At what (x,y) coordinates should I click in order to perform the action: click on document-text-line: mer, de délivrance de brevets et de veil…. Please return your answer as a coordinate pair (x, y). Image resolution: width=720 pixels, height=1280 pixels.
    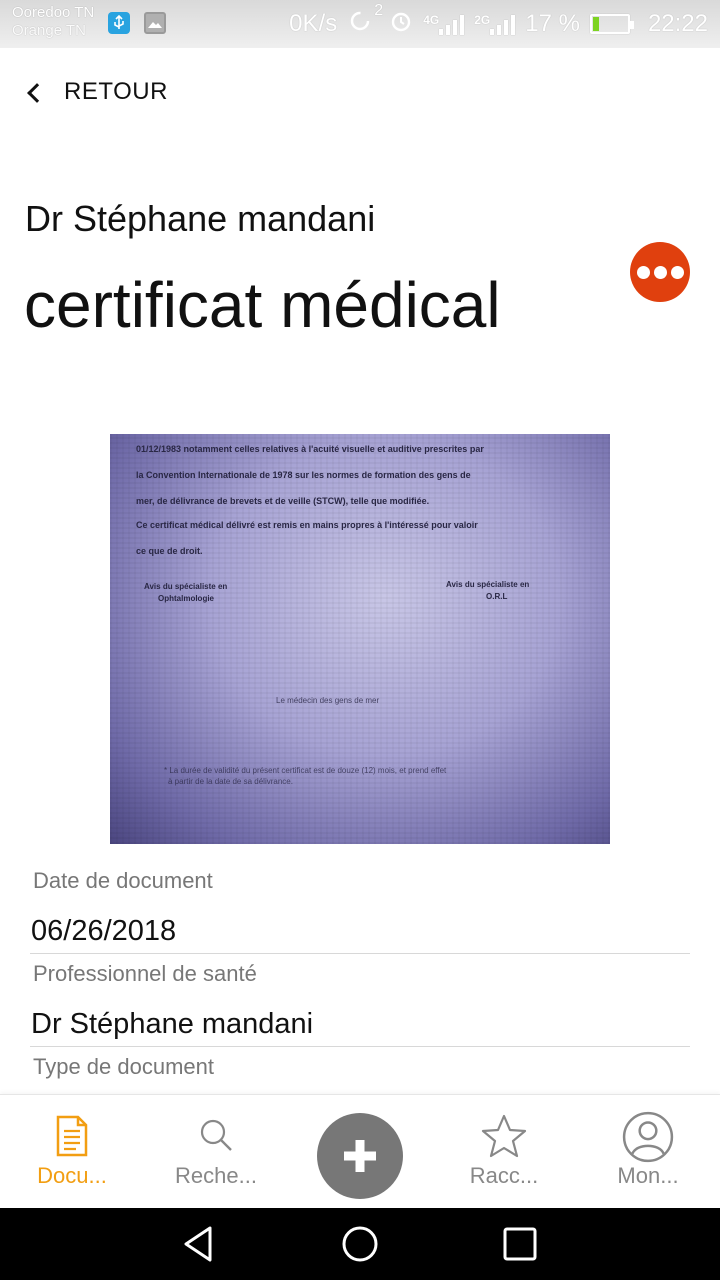
    Looking at the image, I should click on (283, 501).